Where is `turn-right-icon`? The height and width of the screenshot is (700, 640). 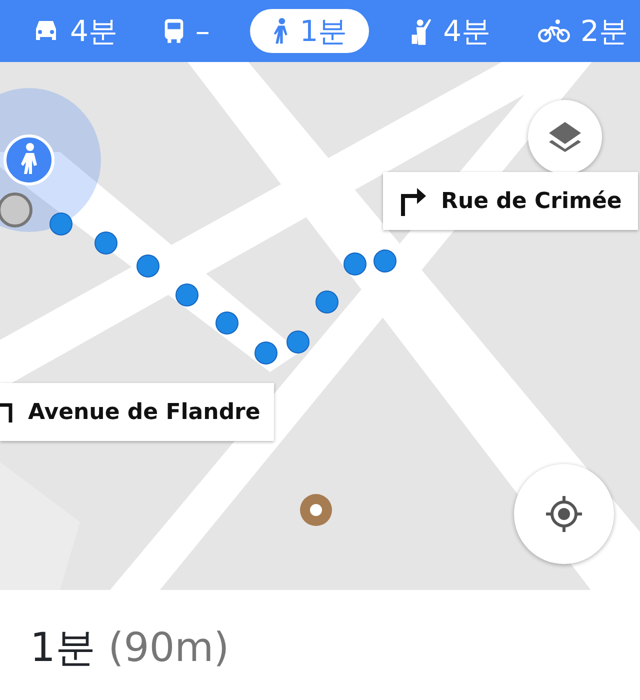 turn-right-icon is located at coordinates (413, 201).